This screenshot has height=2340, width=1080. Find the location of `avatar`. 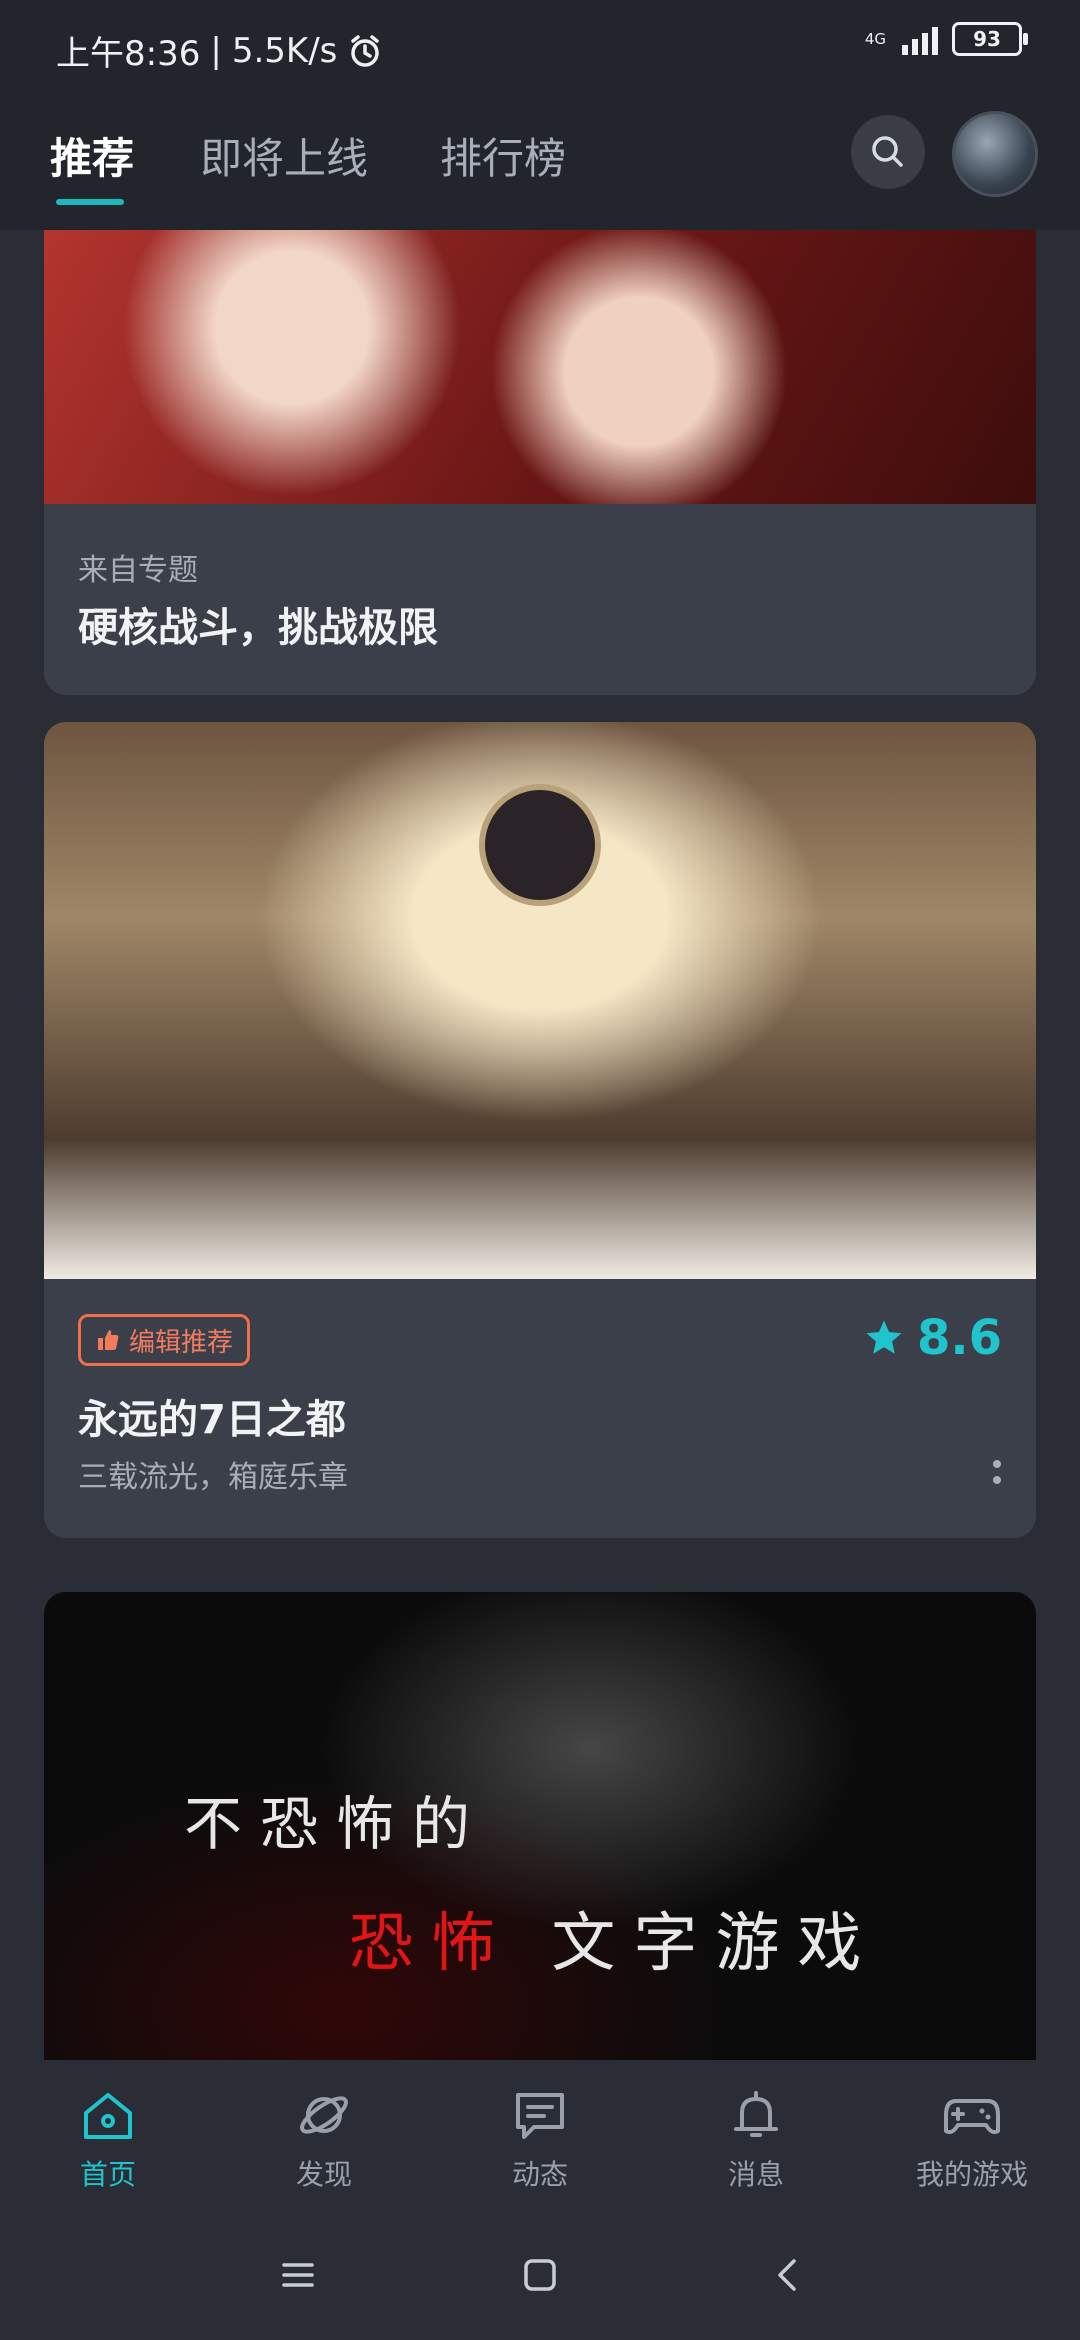

avatar is located at coordinates (995, 154).